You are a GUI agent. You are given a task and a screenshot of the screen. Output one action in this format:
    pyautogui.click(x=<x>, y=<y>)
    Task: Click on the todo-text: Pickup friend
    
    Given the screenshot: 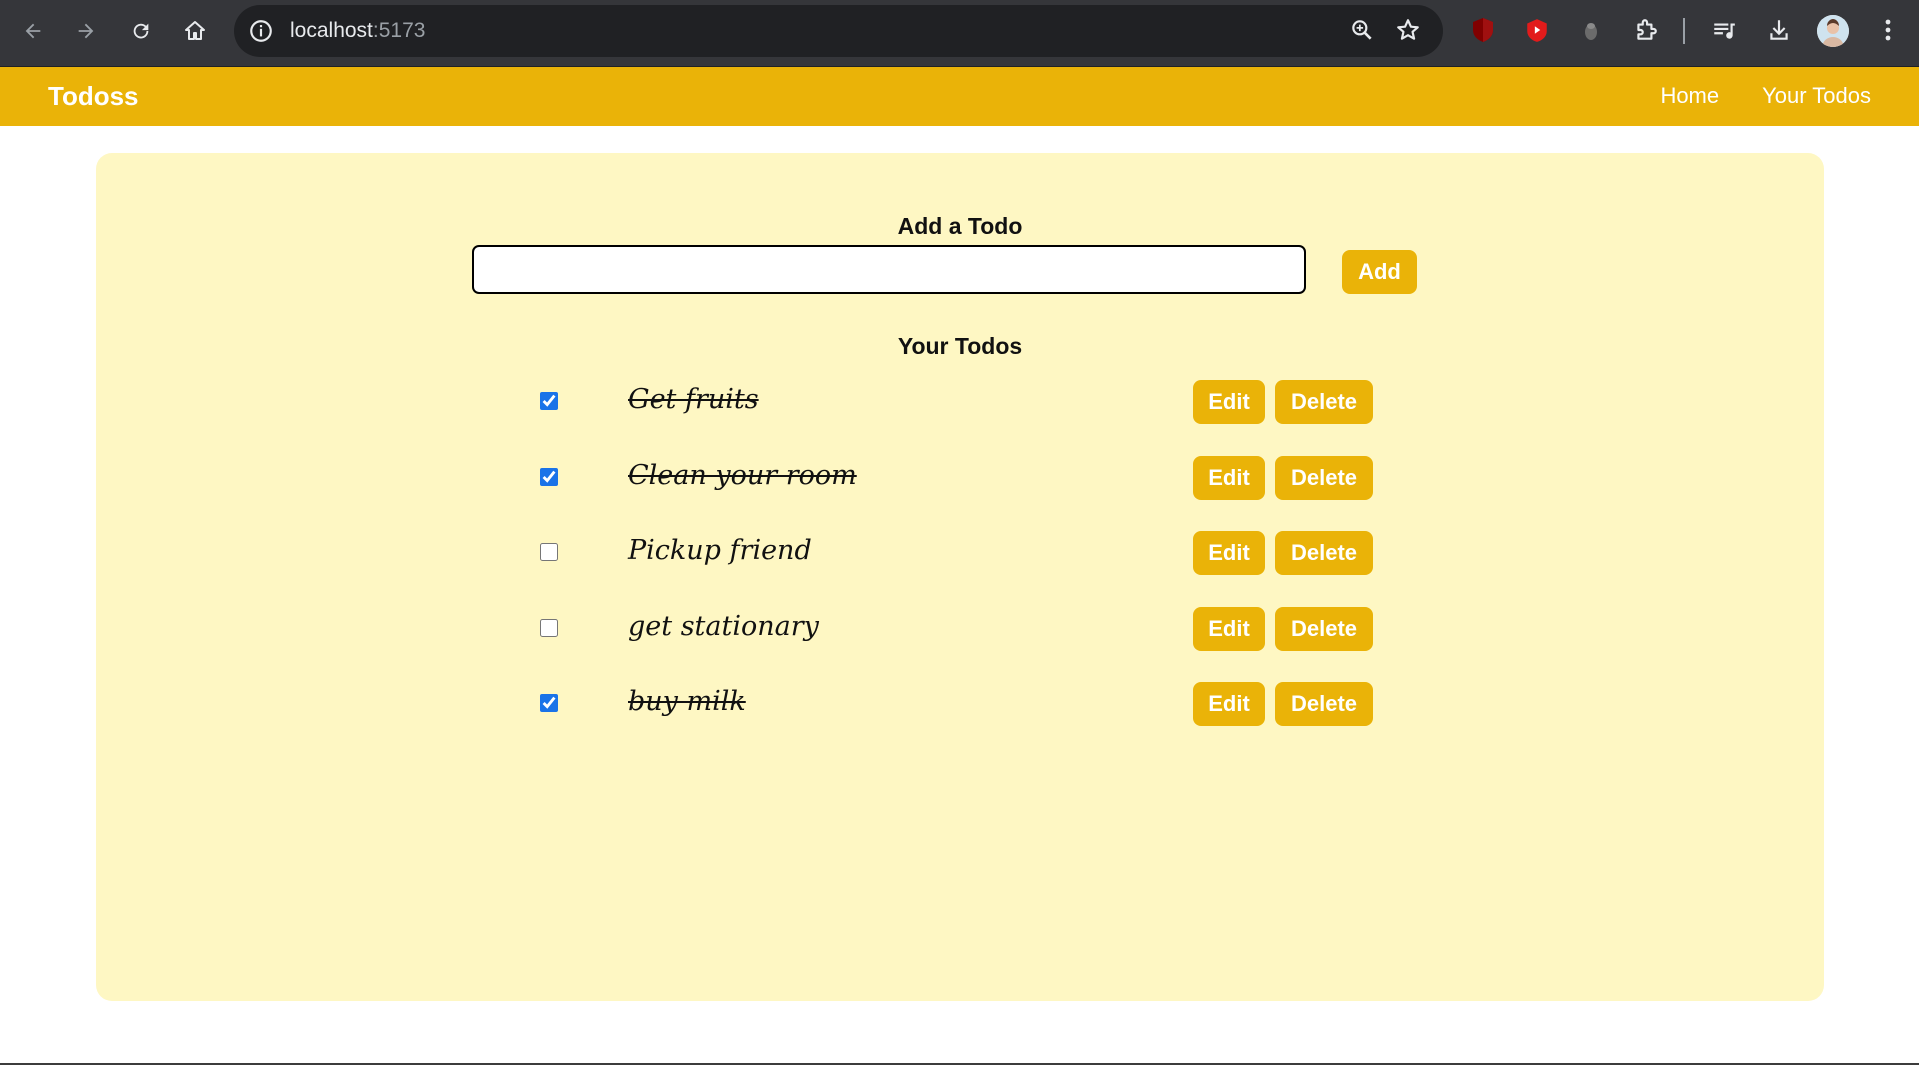 What is the action you would take?
    pyautogui.click(x=720, y=550)
    